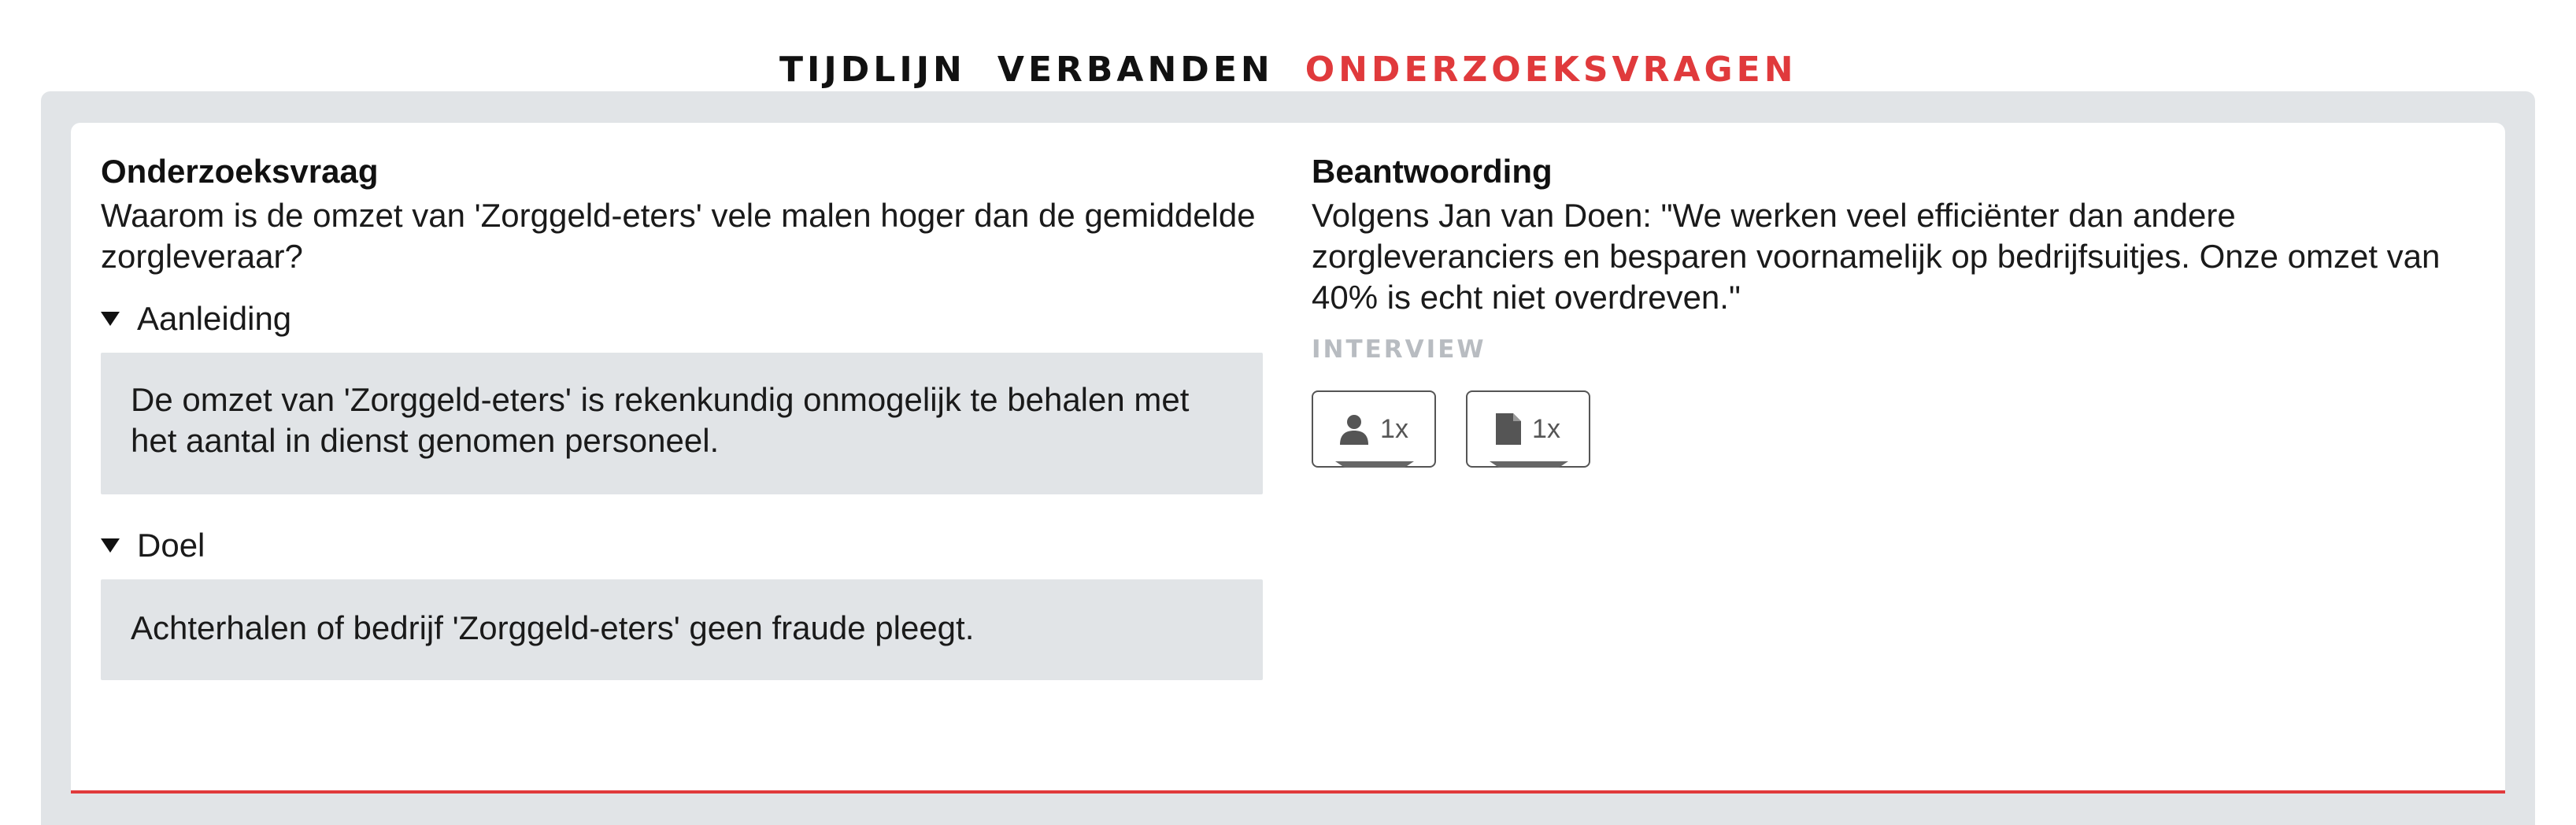 Image resolution: width=2576 pixels, height=825 pixels. What do you see at coordinates (682, 319) in the screenshot?
I see `toggle-aanleiding: Aanleiding` at bounding box center [682, 319].